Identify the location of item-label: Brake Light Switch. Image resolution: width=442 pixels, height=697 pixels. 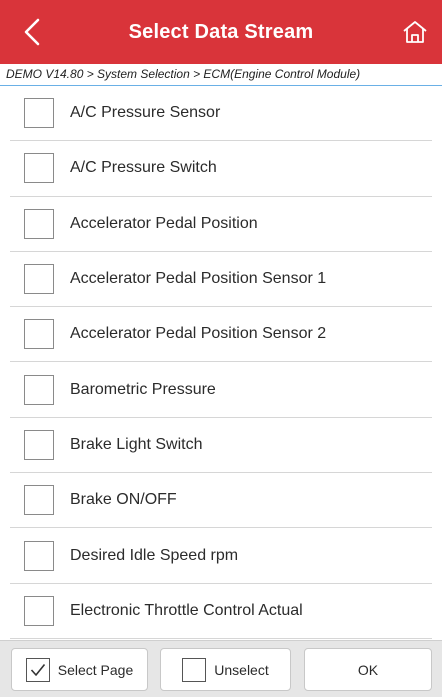
(136, 444).